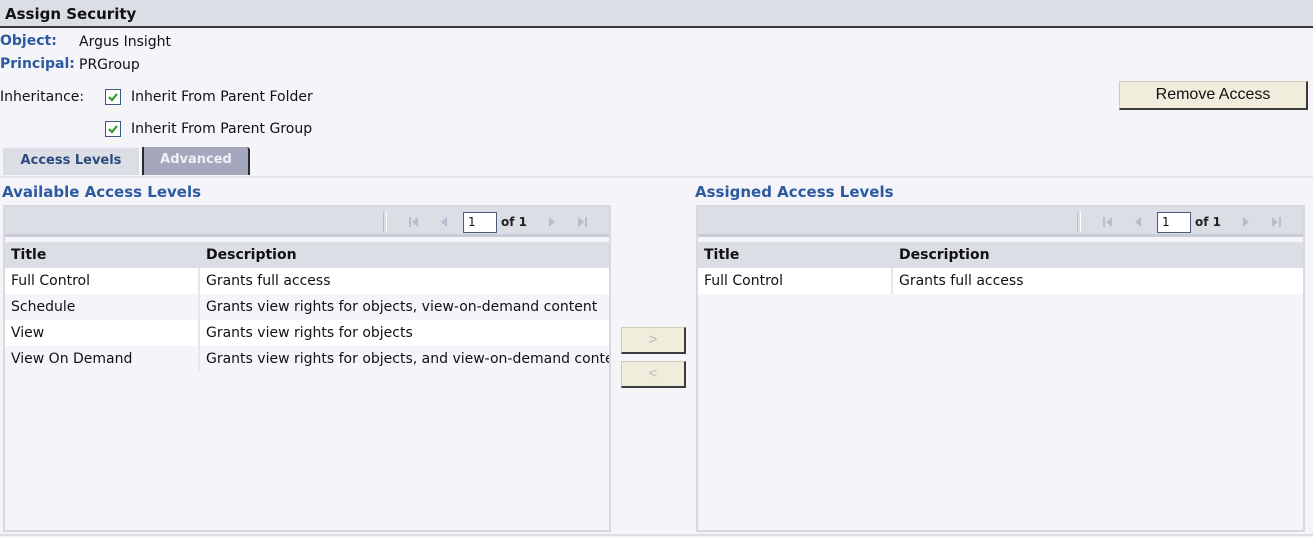  I want to click on row-title: View, so click(102, 333).